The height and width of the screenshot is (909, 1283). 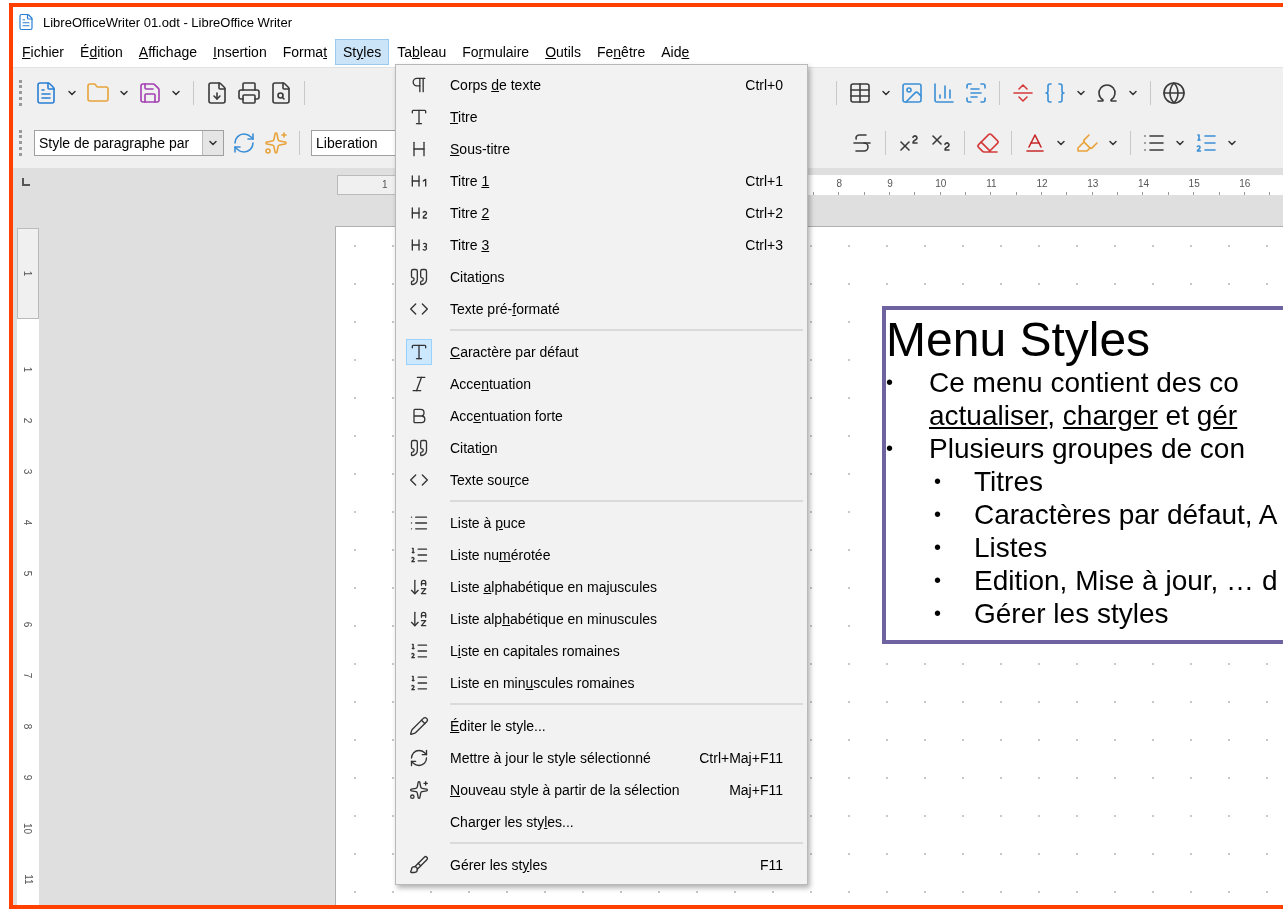 I want to click on menu-item: Accentuation forte, so click(x=601, y=416).